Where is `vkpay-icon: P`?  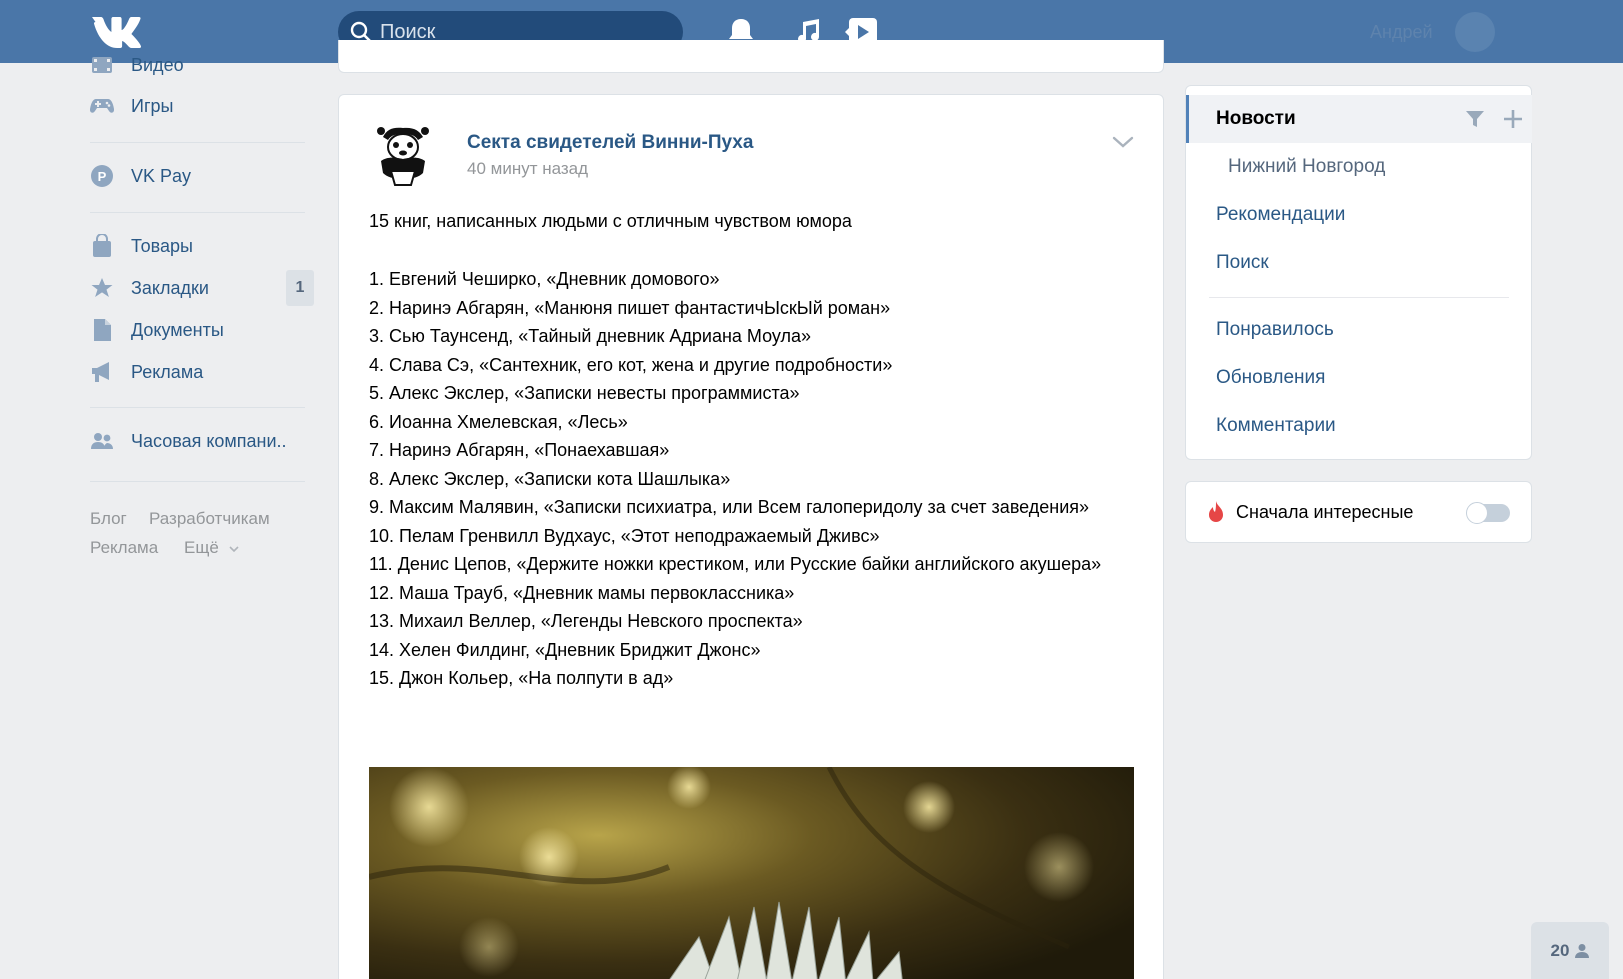 vkpay-icon: P is located at coordinates (102, 176).